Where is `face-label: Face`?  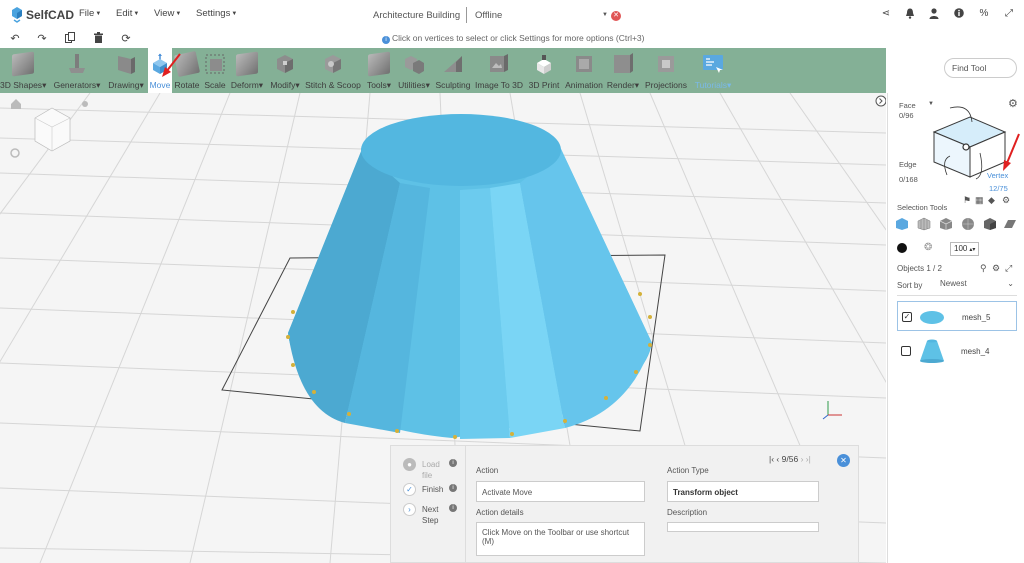 face-label: Face is located at coordinates (907, 105).